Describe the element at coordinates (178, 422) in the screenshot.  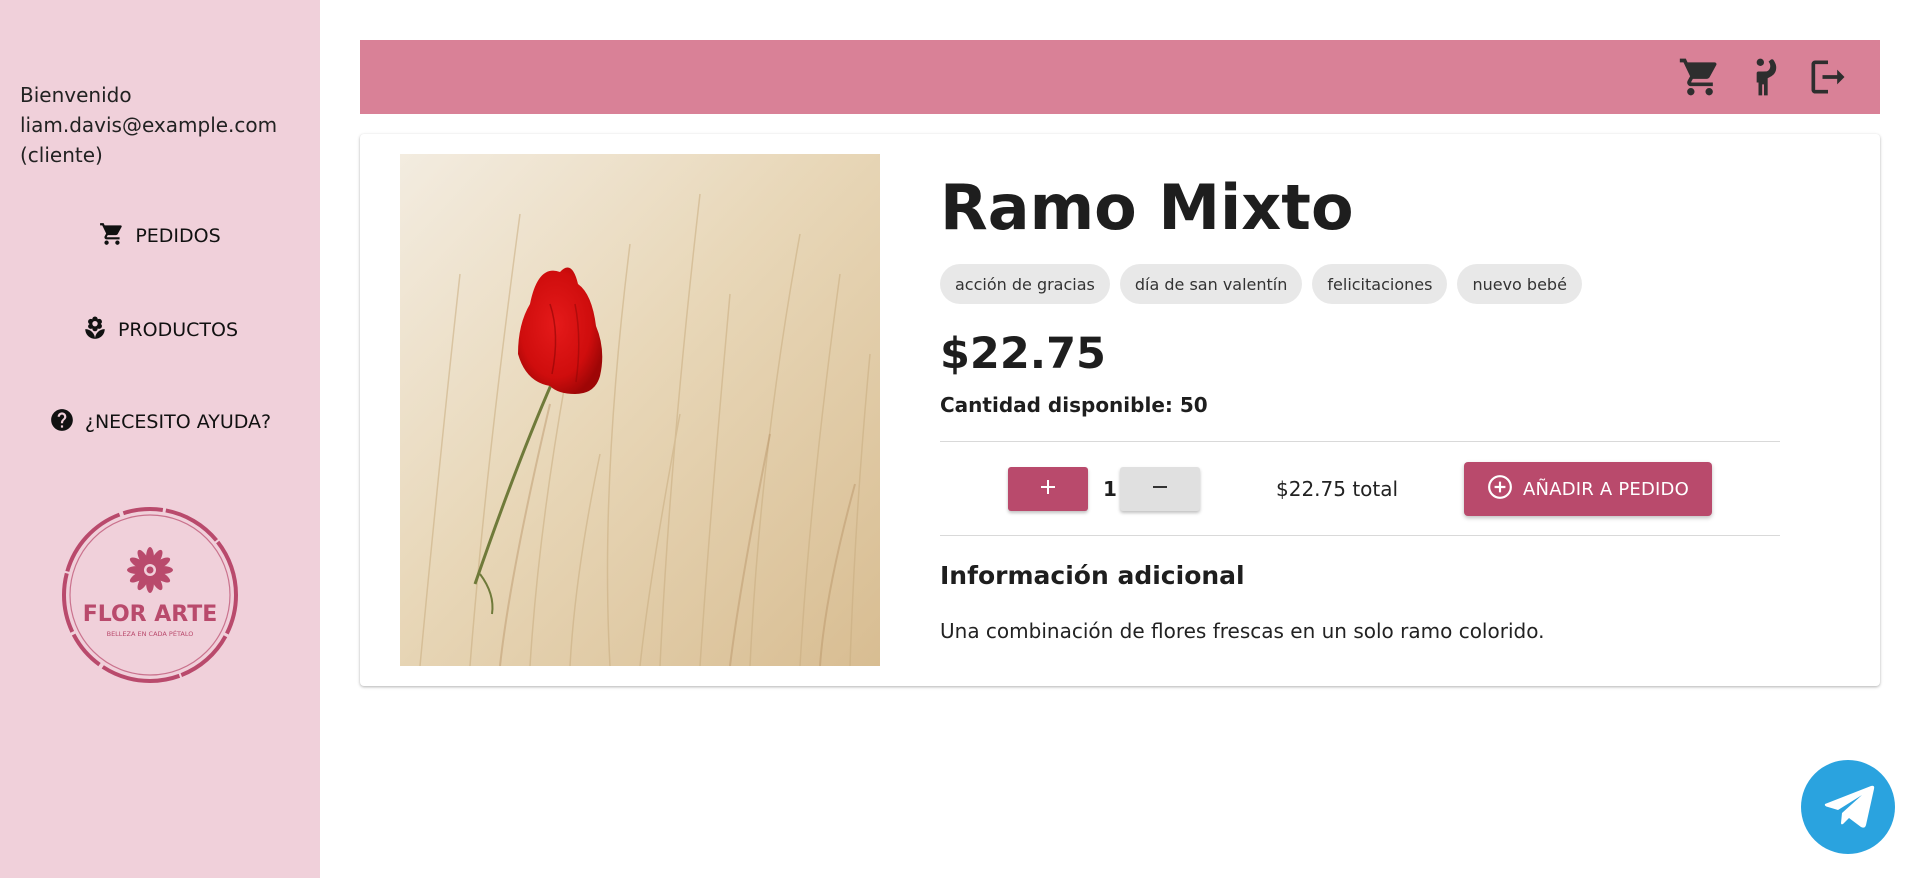
I see `sidebar-item-label: ¿NECESITO AYUDA?` at that location.